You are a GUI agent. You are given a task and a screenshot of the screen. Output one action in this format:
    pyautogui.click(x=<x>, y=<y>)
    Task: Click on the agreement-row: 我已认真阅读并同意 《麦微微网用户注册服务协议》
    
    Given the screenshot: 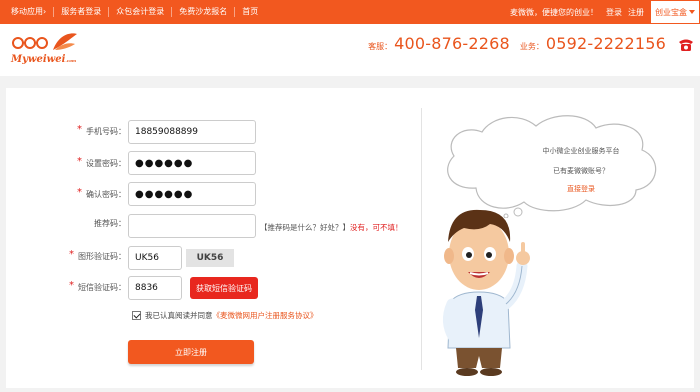 What is the action you would take?
    pyautogui.click(x=225, y=315)
    